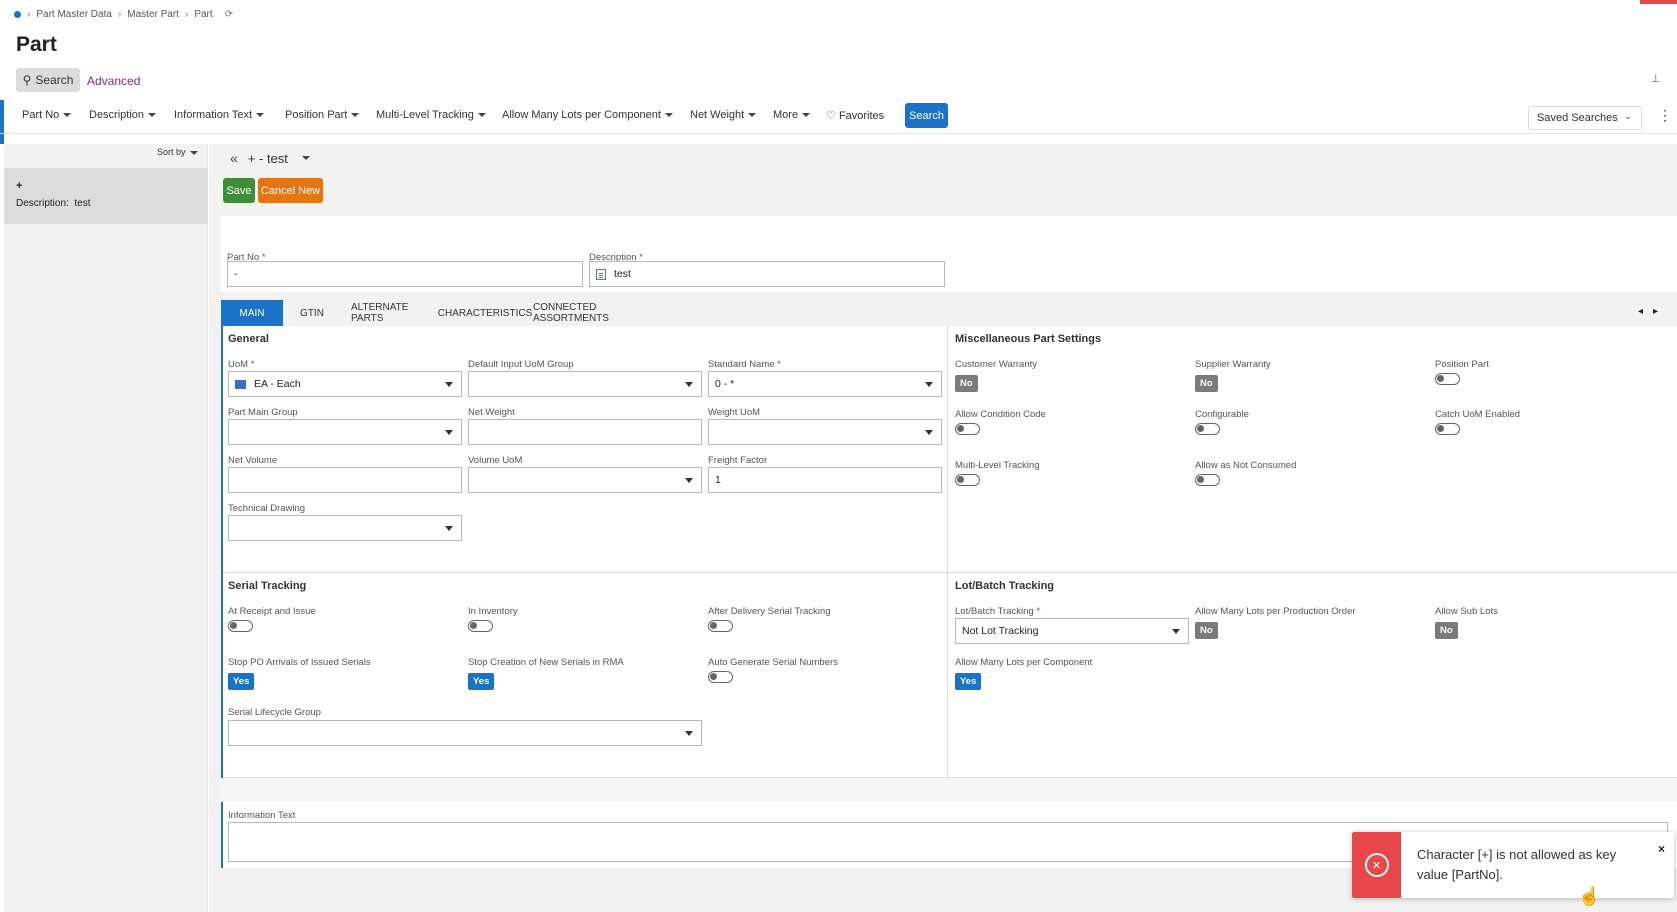 This screenshot has height=912, width=1677. What do you see at coordinates (19, 186) in the screenshot?
I see `list-item-title: +` at bounding box center [19, 186].